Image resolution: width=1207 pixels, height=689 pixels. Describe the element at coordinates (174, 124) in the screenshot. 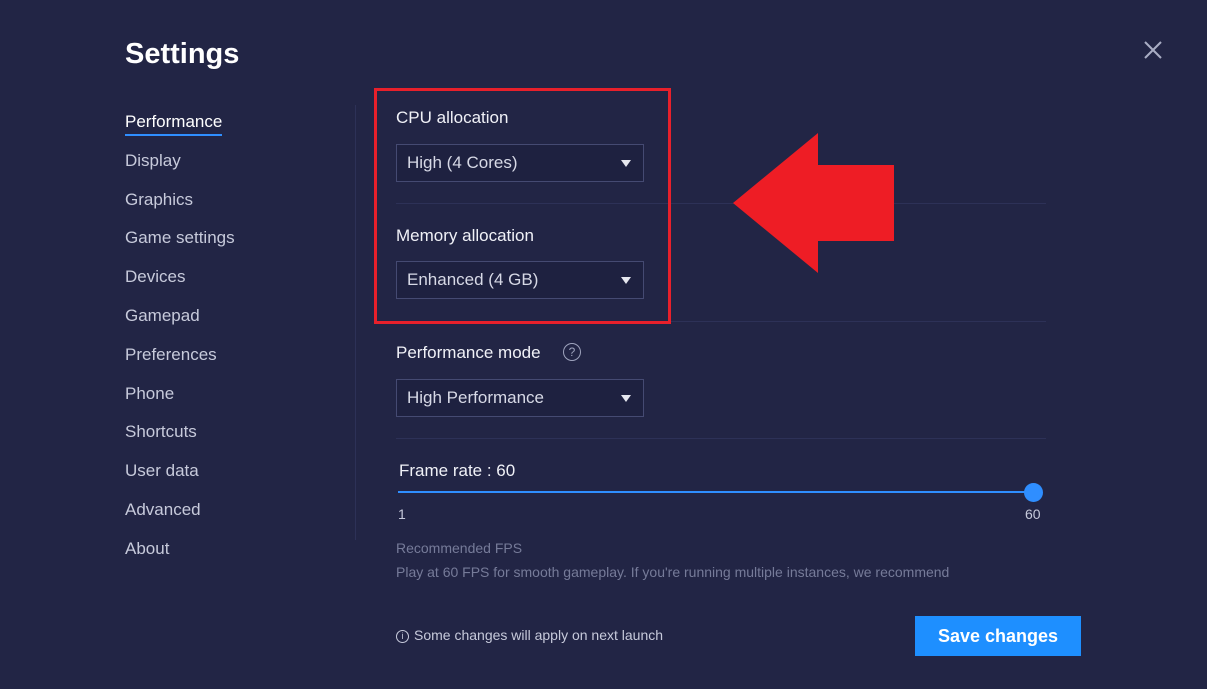

I see `sidebar-item-label: Performance` at that location.